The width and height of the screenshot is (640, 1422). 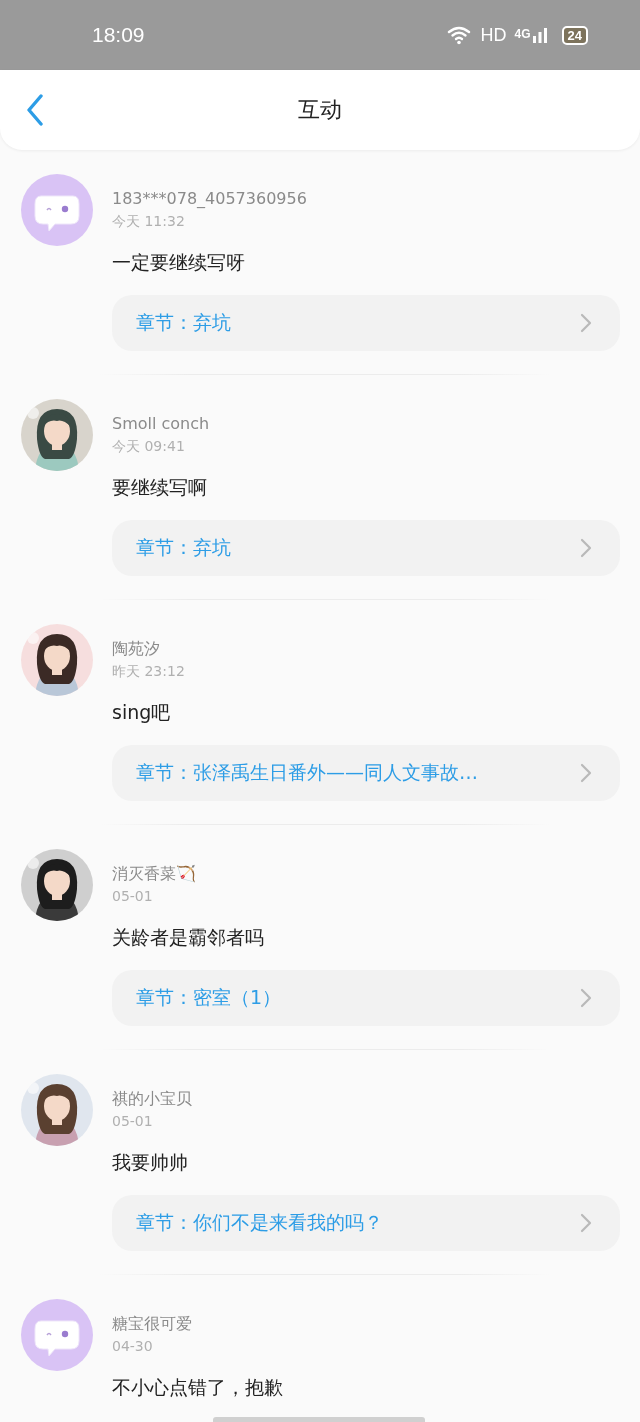 What do you see at coordinates (136, 649) in the screenshot?
I see `user-name: 陶苑汐` at bounding box center [136, 649].